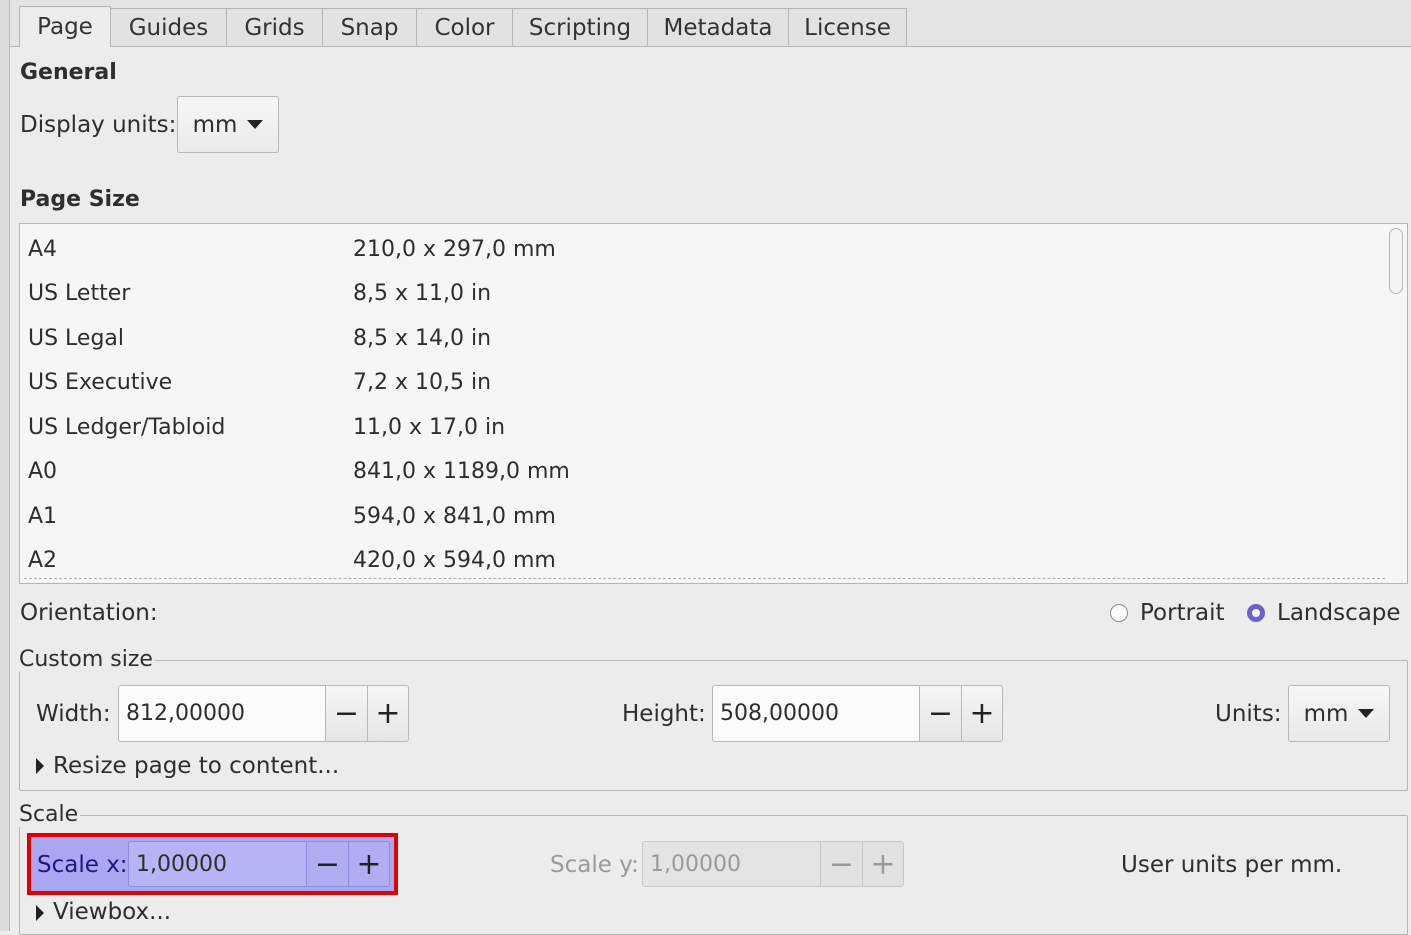  I want to click on tab-license: License, so click(847, 27).